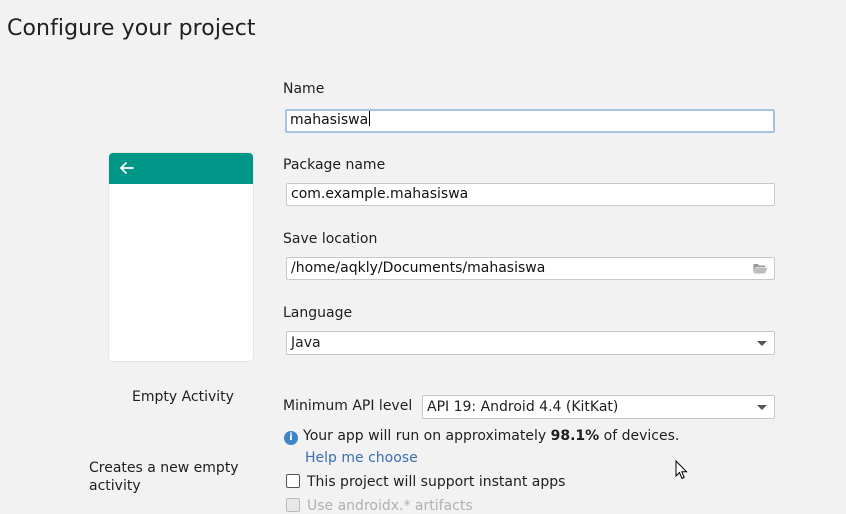 The image size is (846, 514). What do you see at coordinates (575, 436) in the screenshot?
I see `info-percent: 98.1%` at bounding box center [575, 436].